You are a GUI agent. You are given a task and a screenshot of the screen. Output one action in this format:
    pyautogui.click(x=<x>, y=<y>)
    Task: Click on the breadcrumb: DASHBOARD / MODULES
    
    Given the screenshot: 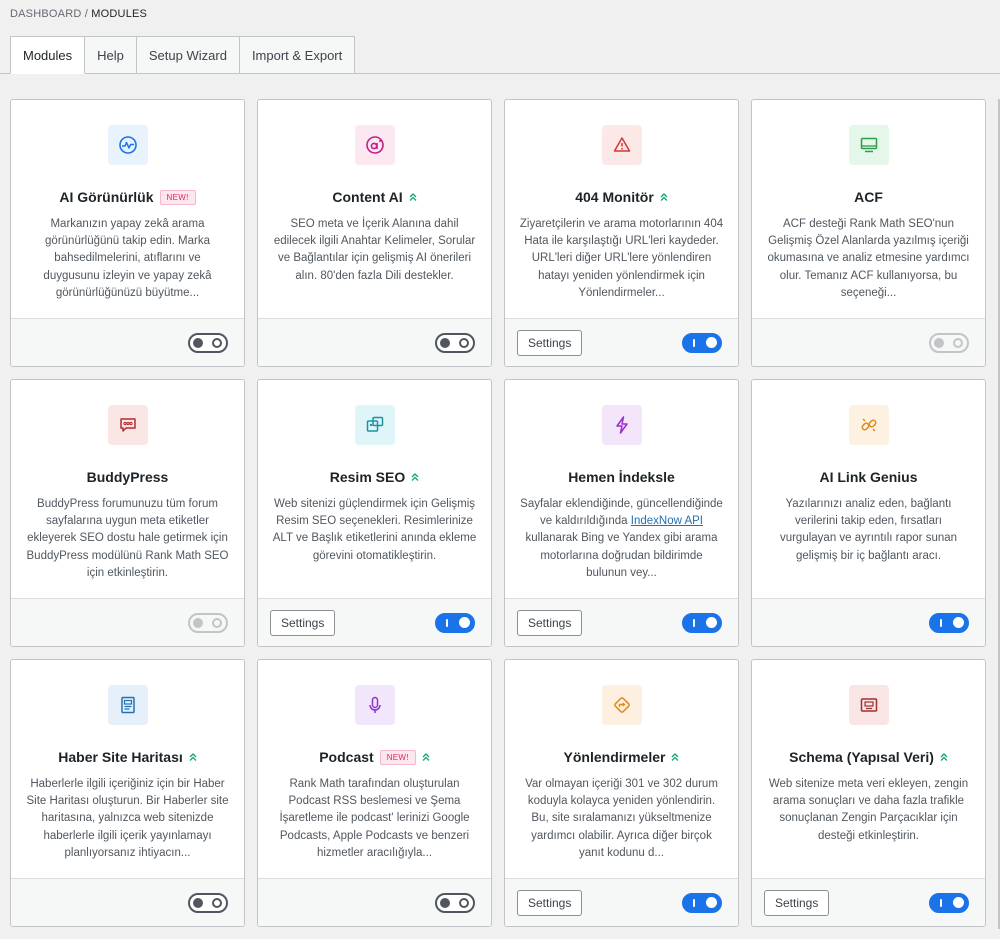 What is the action you would take?
    pyautogui.click(x=78, y=14)
    